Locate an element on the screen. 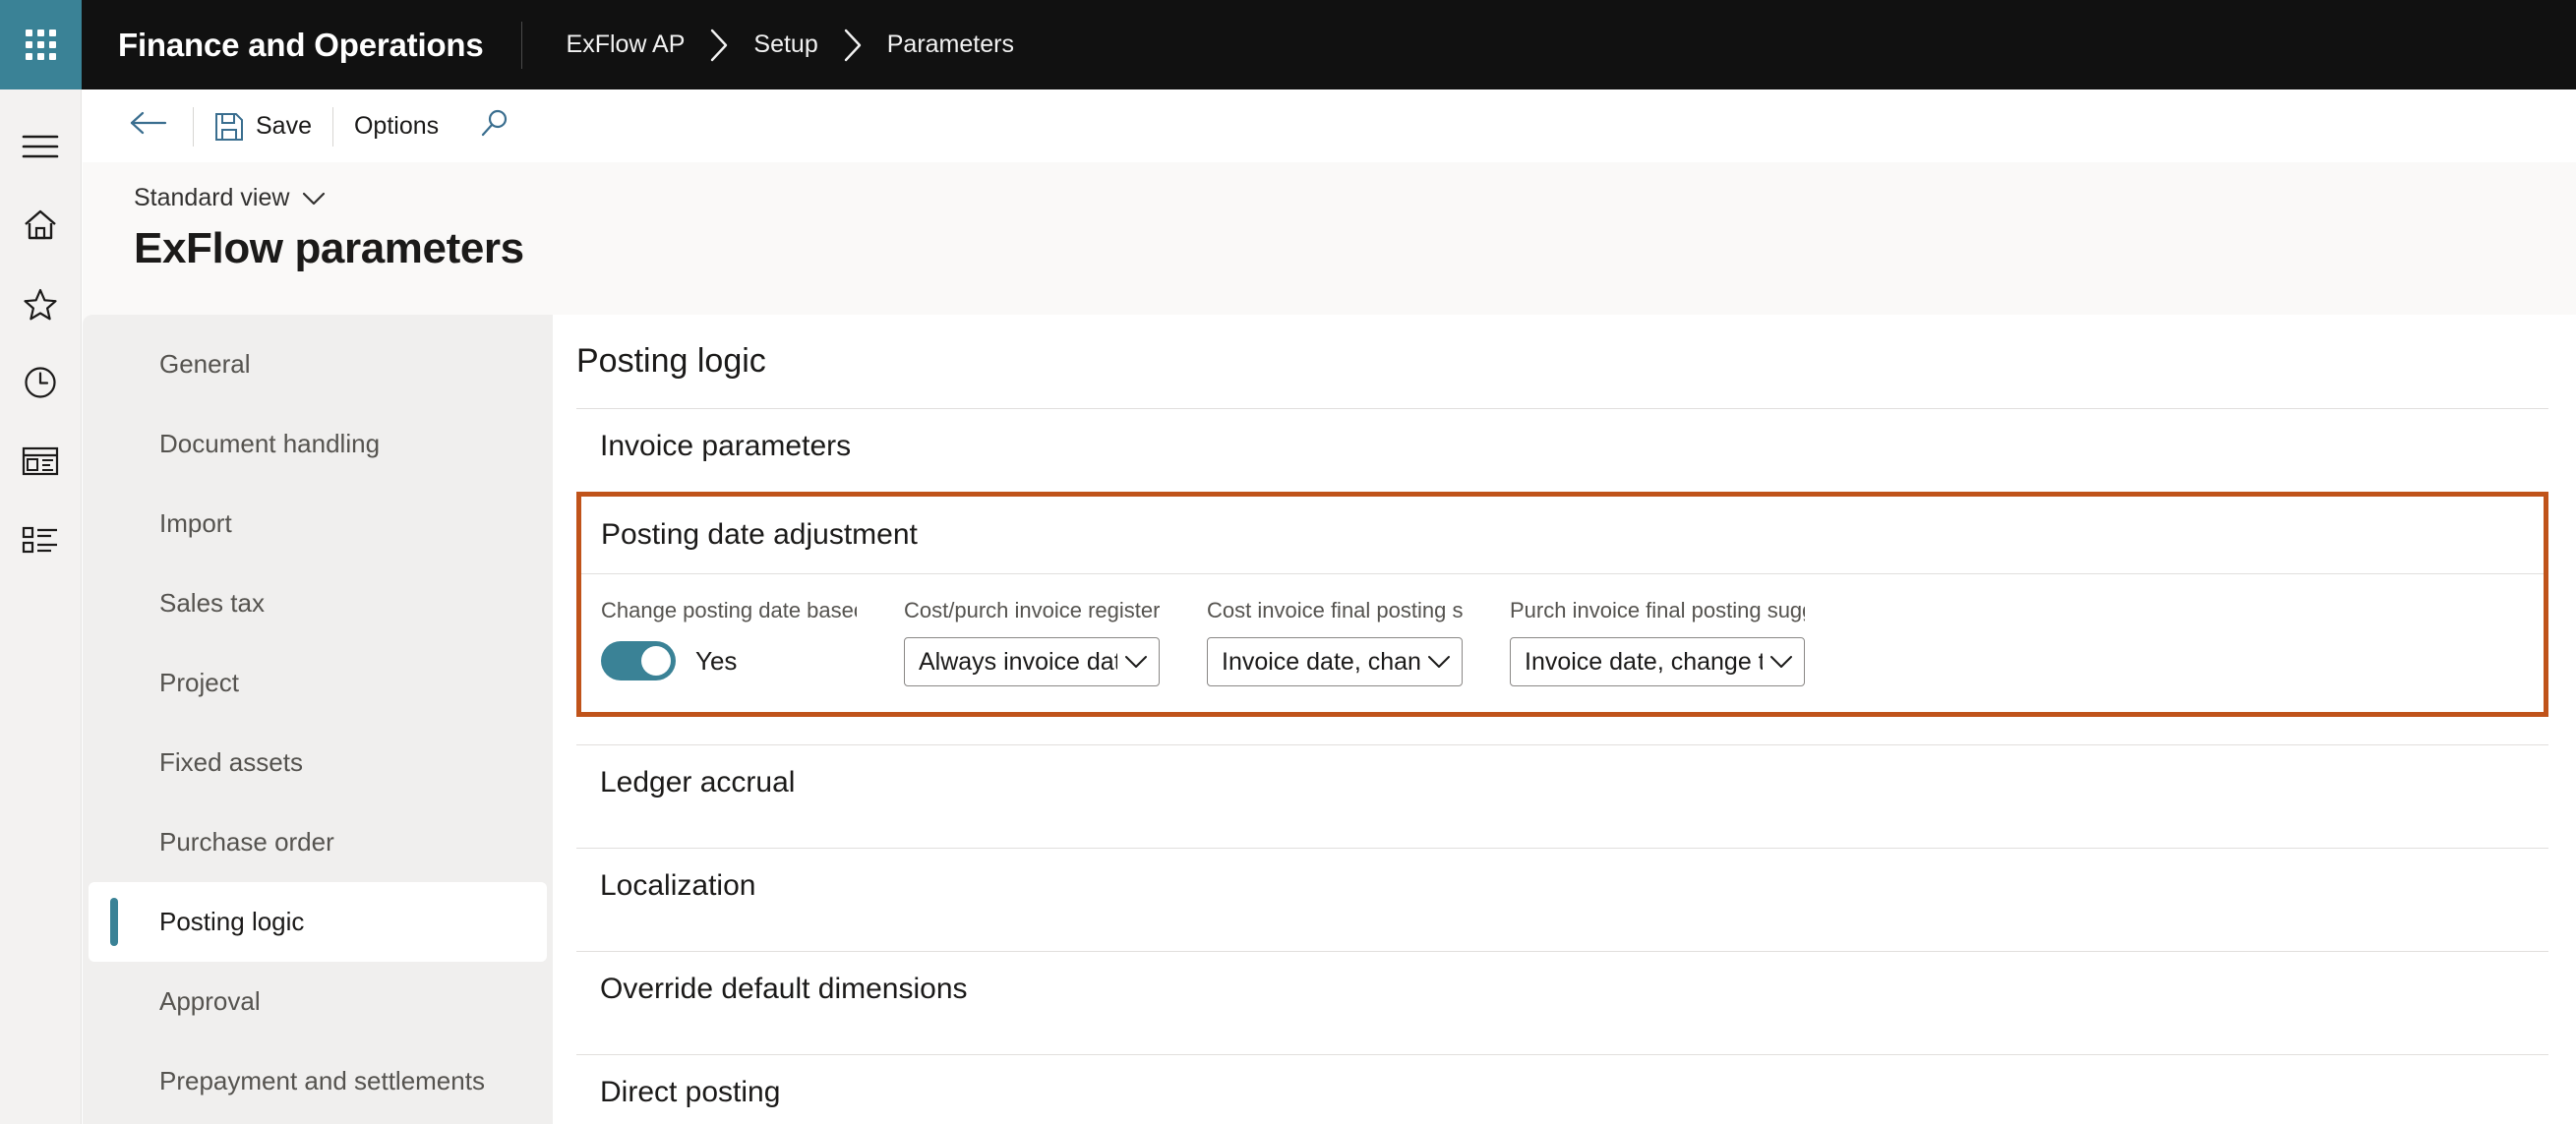  breadcrumb-chevron-icon is located at coordinates (719, 45).